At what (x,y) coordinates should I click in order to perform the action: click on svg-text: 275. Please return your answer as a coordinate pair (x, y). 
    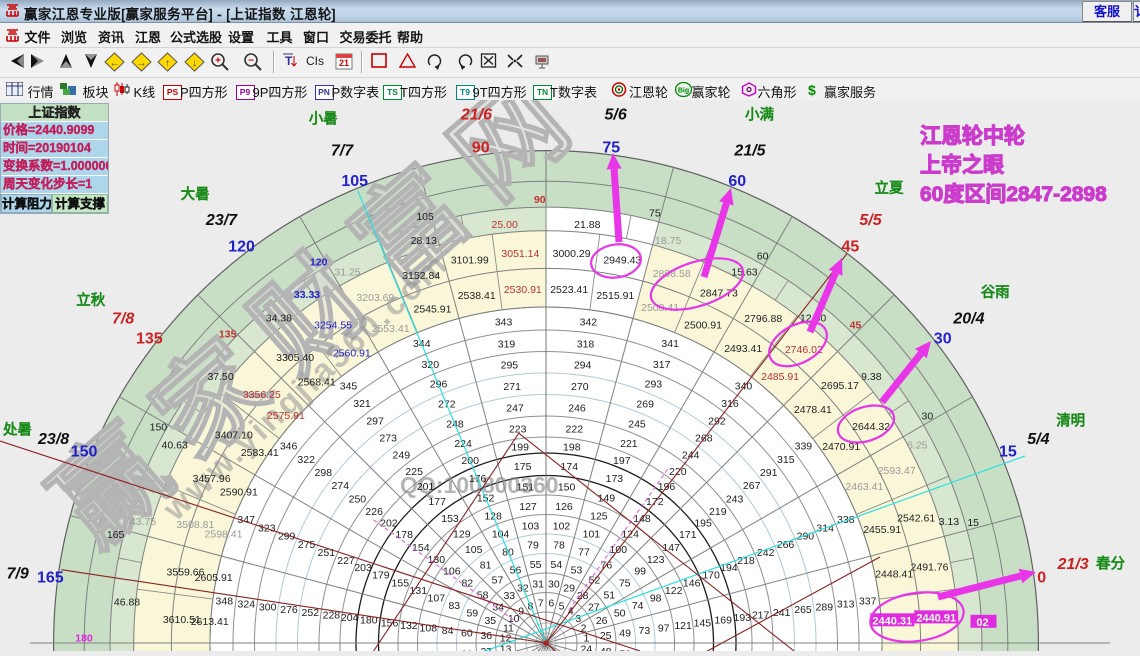
    Looking at the image, I should click on (307, 545).